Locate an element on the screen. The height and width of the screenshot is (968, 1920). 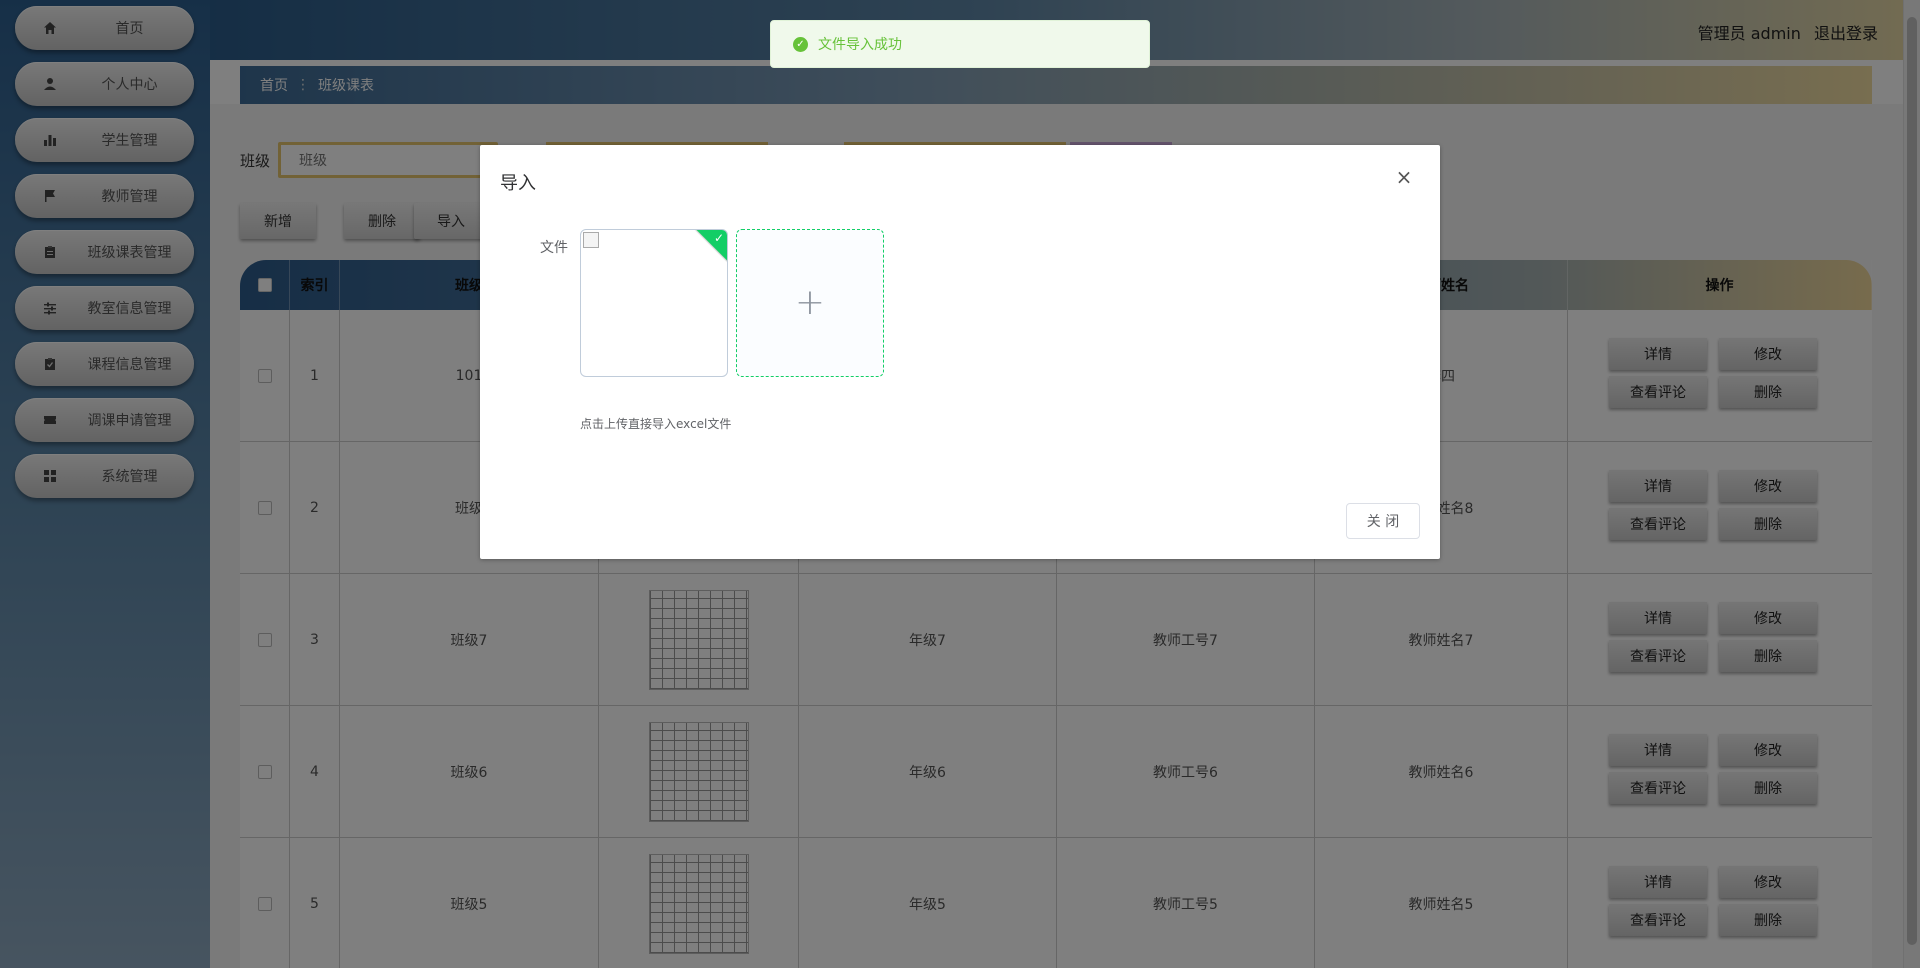
success-toast: ✓ 文件导入成功 is located at coordinates (960, 44).